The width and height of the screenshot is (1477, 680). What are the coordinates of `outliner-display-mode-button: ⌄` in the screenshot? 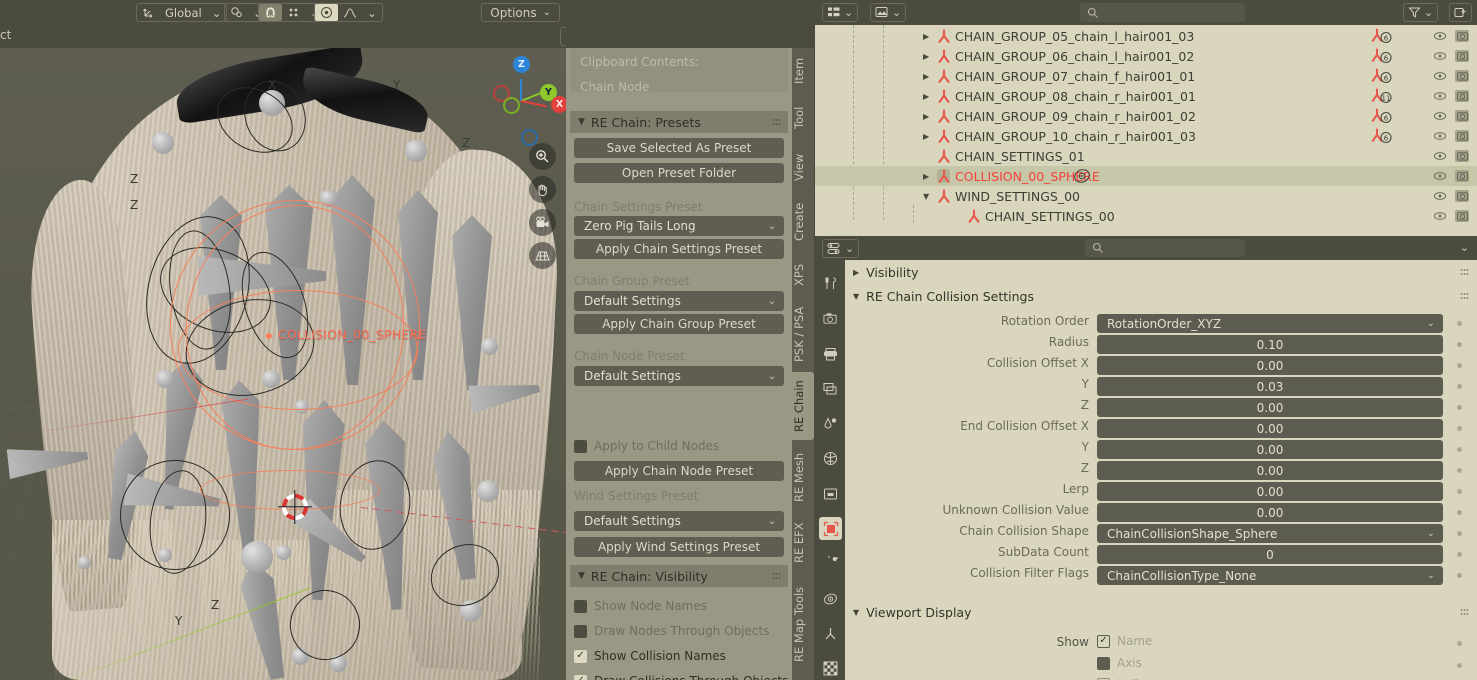 It's located at (840, 12).